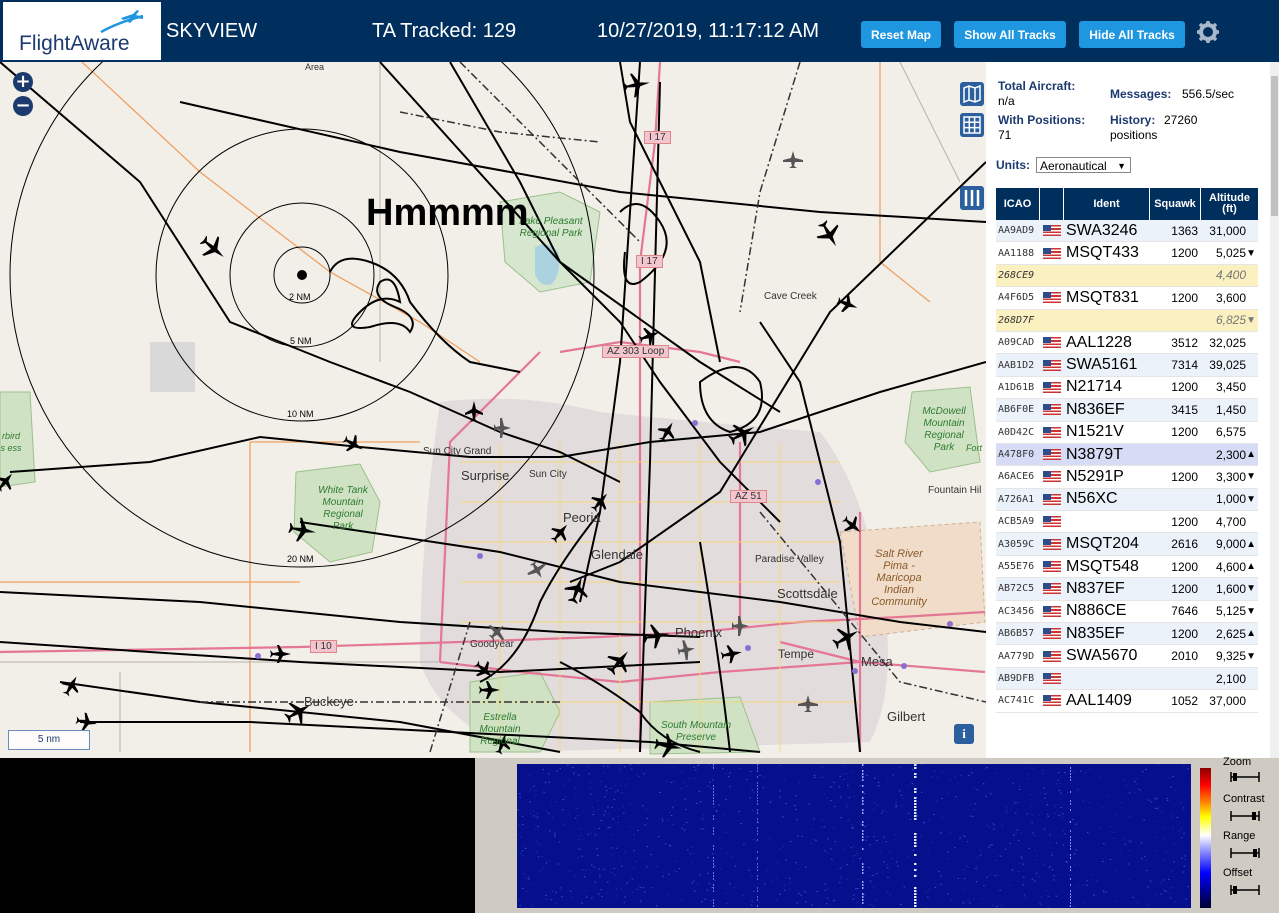 The height and width of the screenshot is (913, 1279). What do you see at coordinates (1245, 890) in the screenshot?
I see `offset-slider-icon` at bounding box center [1245, 890].